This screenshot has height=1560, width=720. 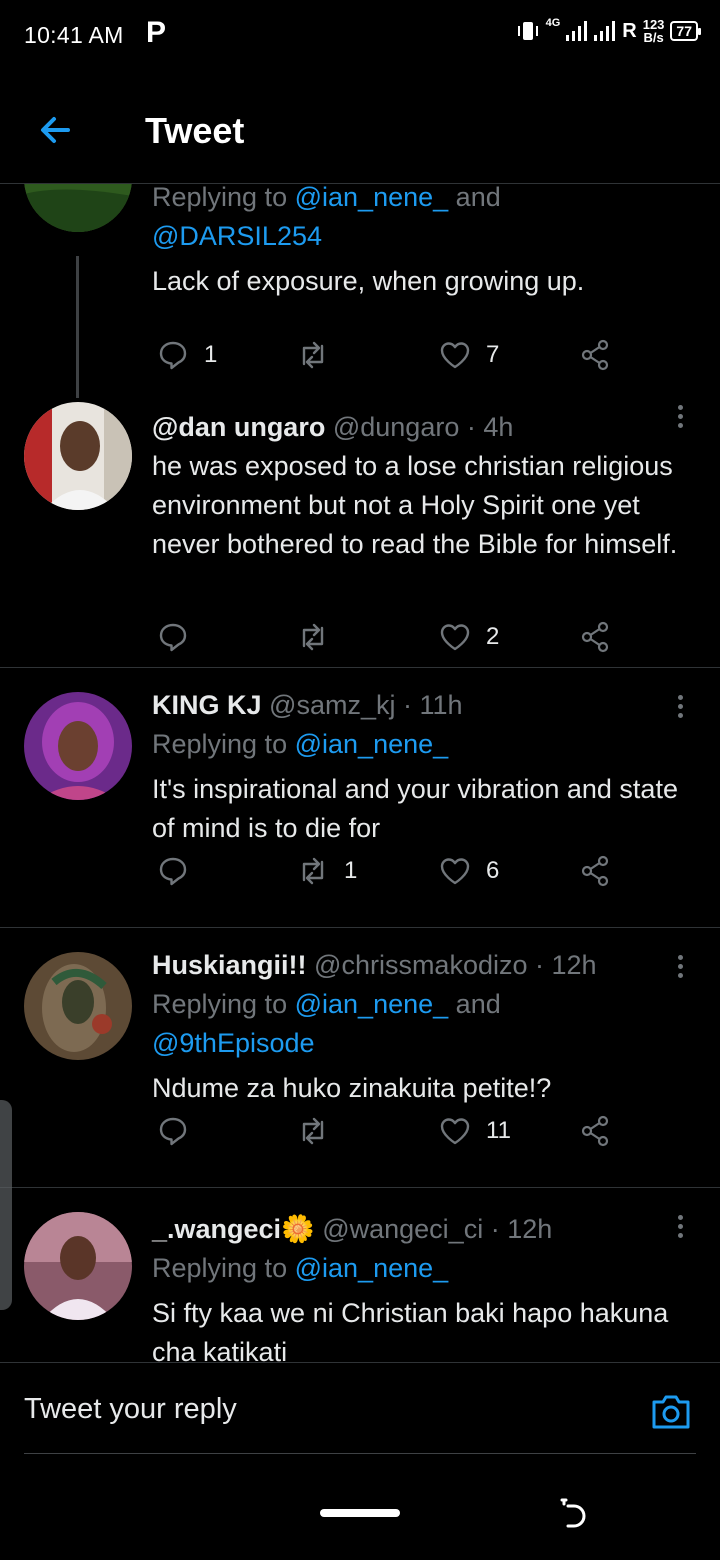 What do you see at coordinates (468, 355) in the screenshot?
I see `like-button: 7` at bounding box center [468, 355].